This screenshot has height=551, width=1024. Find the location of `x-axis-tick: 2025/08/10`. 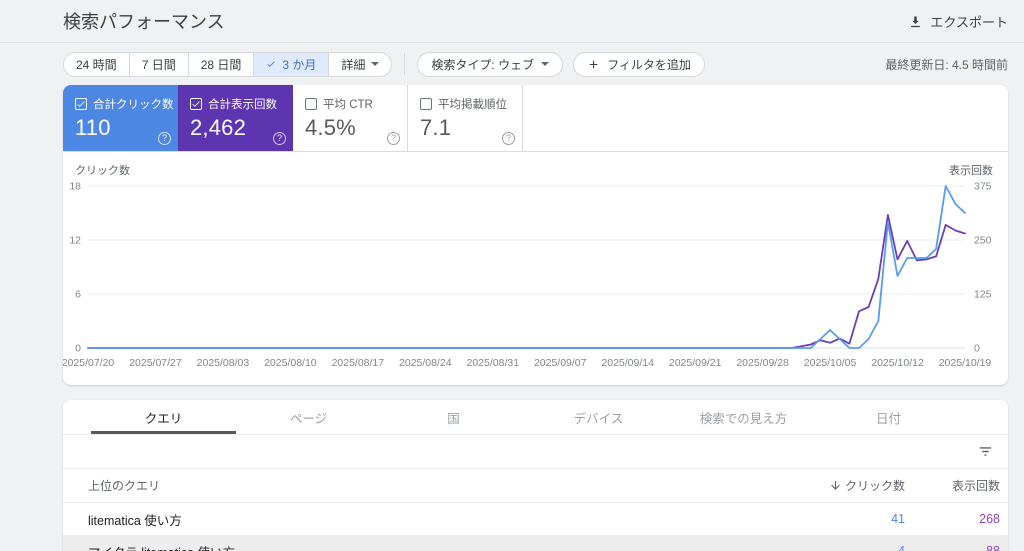

x-axis-tick: 2025/08/10 is located at coordinates (290, 363).